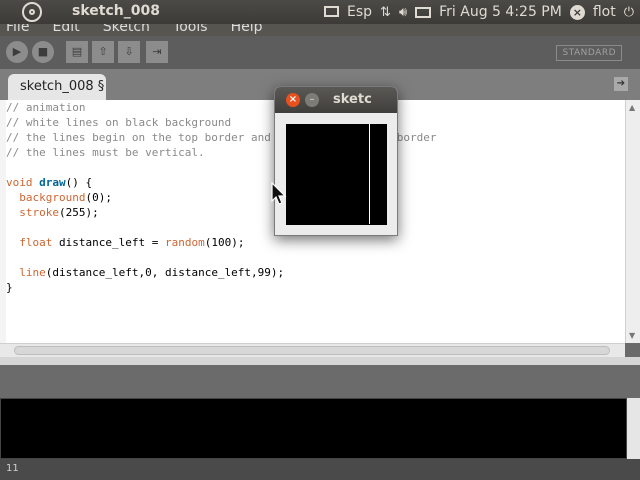 The image size is (640, 480). Describe the element at coordinates (320, 381) in the screenshot. I see `message-area` at that location.